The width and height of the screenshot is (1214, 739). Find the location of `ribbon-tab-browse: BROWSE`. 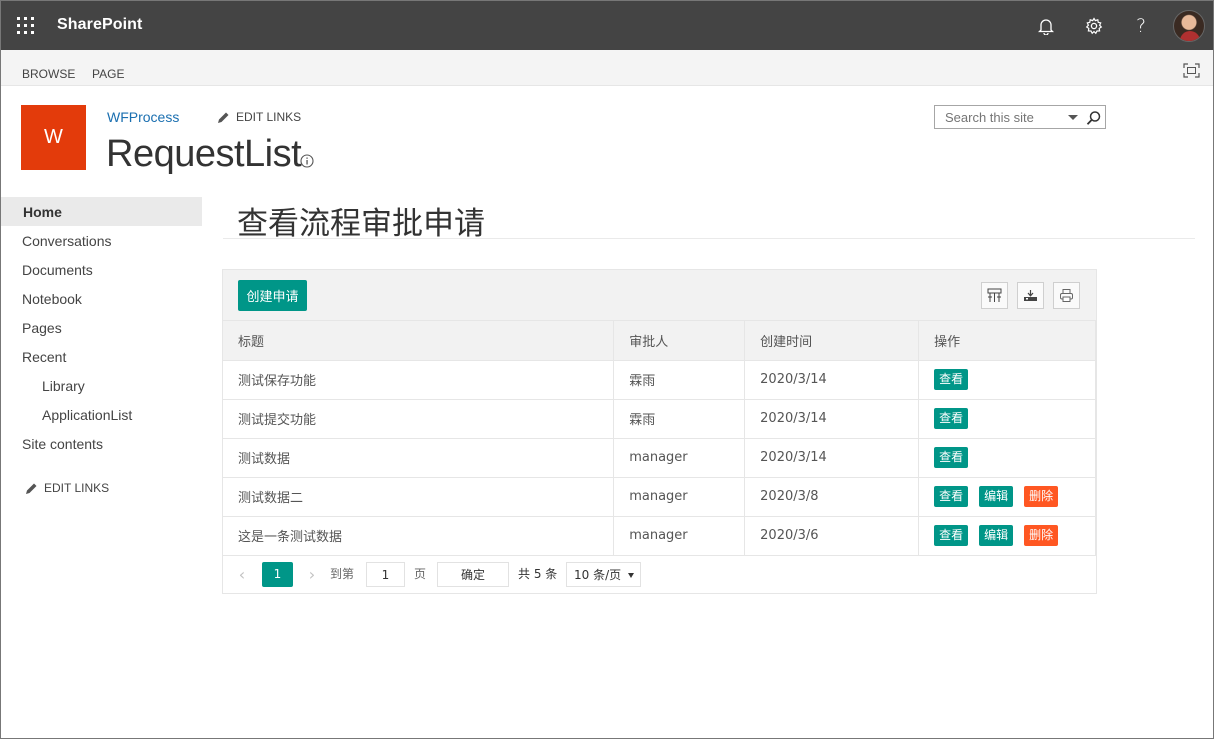

ribbon-tab-browse: BROWSE is located at coordinates (48, 74).